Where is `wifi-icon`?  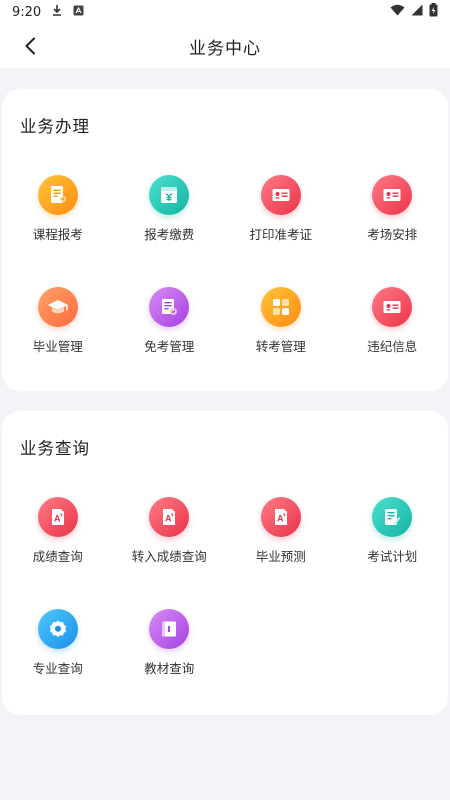
wifi-icon is located at coordinates (397, 12).